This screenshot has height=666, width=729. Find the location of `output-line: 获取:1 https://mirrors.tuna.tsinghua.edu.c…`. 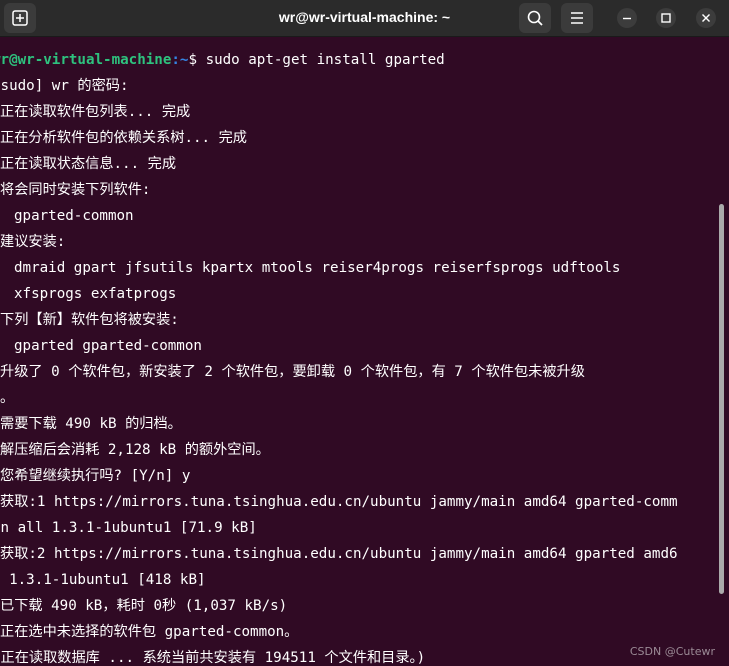

output-line: 获取:1 https://mirrors.tuna.tsinghua.edu.c… is located at coordinates (339, 502).